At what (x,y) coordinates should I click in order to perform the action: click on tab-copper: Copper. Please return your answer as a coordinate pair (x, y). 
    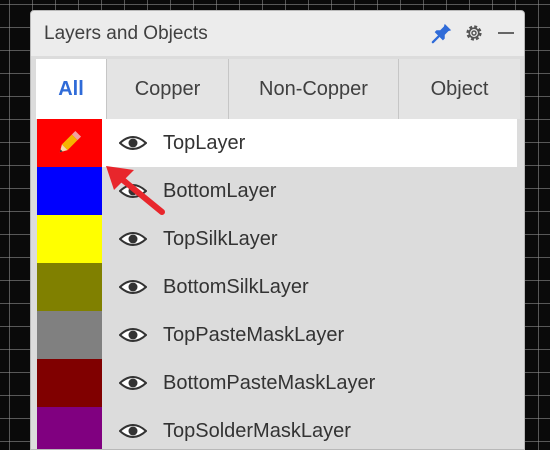
    Looking at the image, I should click on (168, 89).